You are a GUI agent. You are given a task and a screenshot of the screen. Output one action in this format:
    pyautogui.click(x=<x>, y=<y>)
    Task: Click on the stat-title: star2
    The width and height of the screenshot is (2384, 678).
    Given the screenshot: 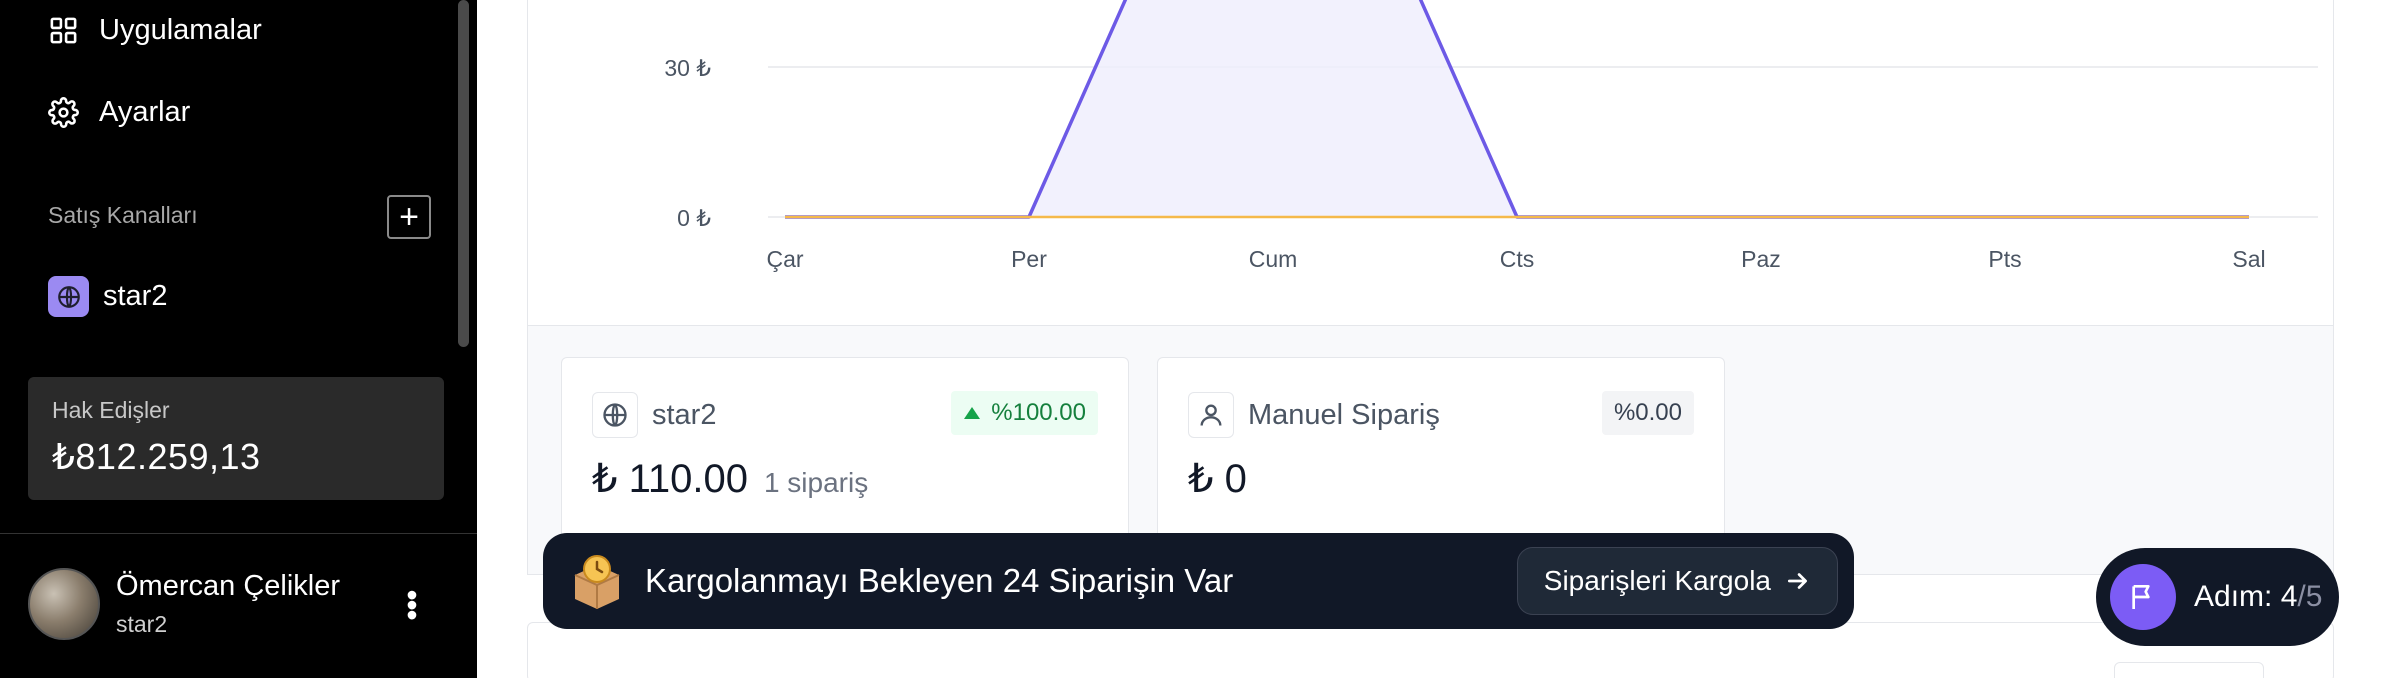 What is the action you would take?
    pyautogui.click(x=684, y=414)
    